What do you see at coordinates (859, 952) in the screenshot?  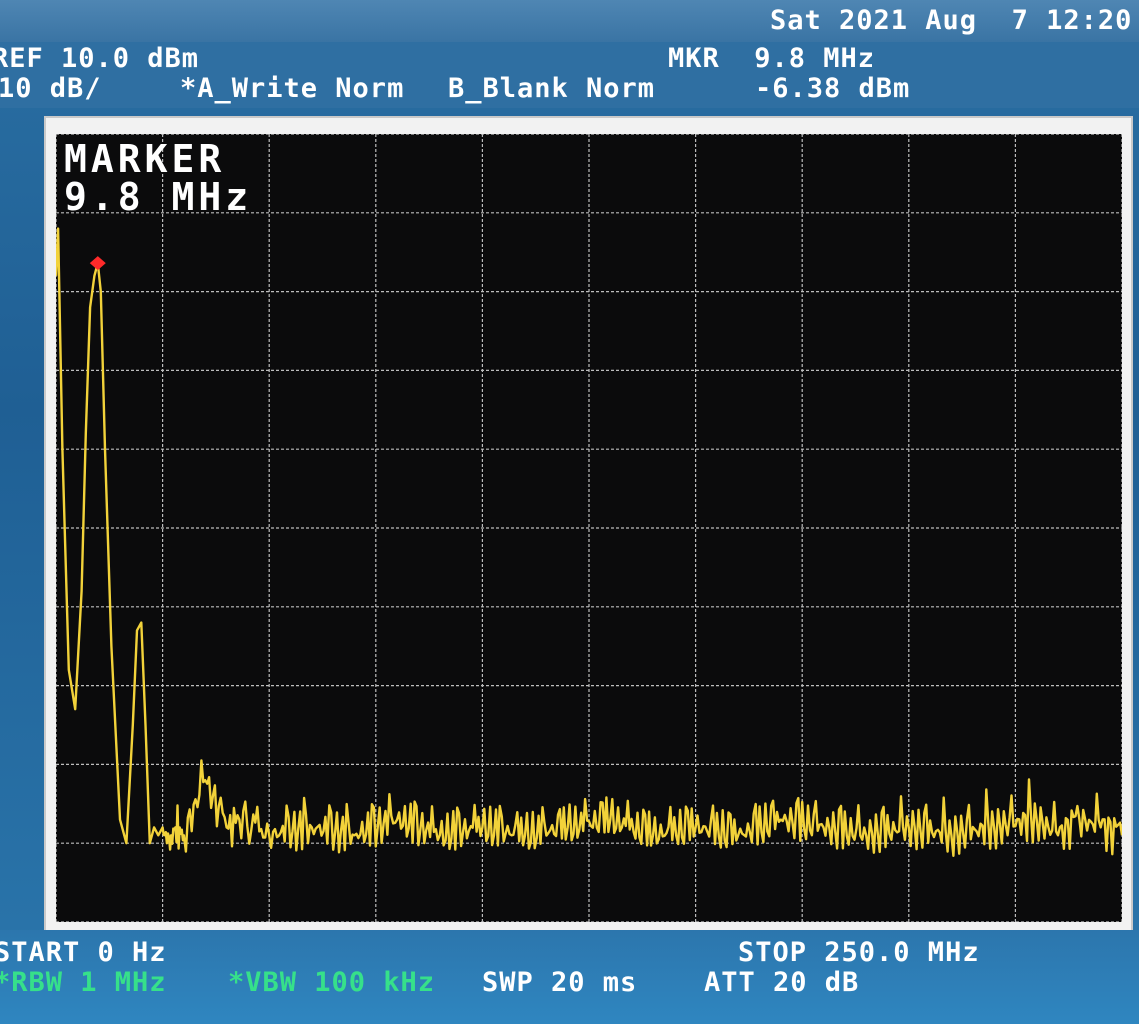 I see `stop-frequency-label: STOP 250.0 MHz` at bounding box center [859, 952].